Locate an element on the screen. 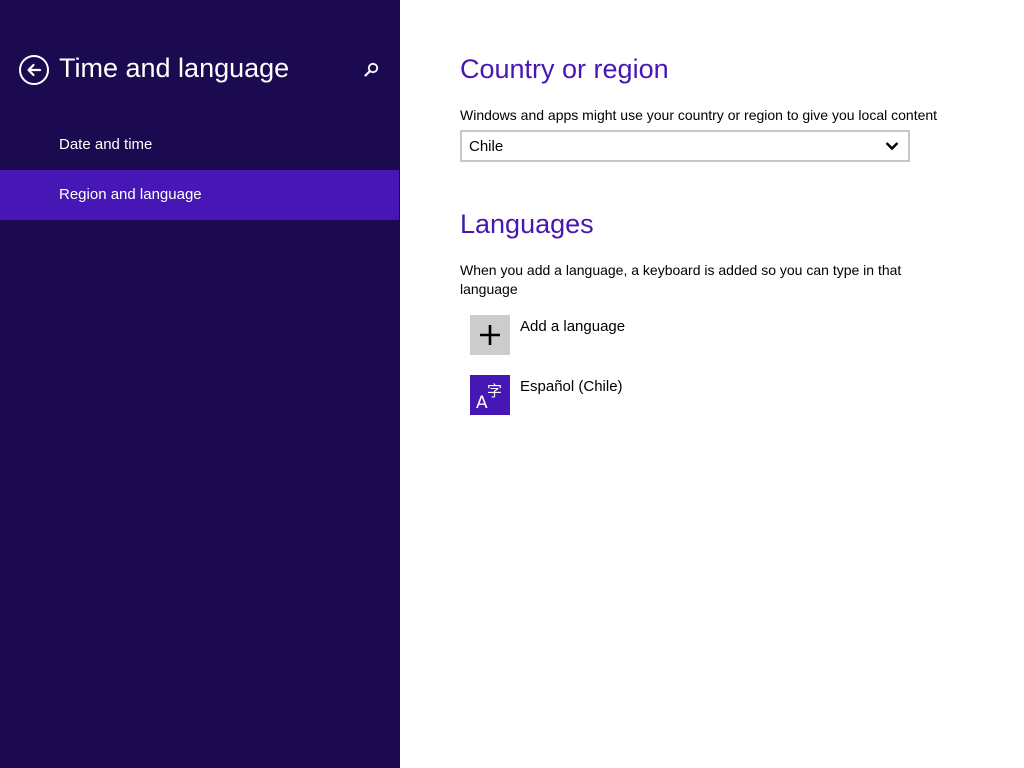 The width and height of the screenshot is (1024, 768). plus-icon is located at coordinates (490, 335).